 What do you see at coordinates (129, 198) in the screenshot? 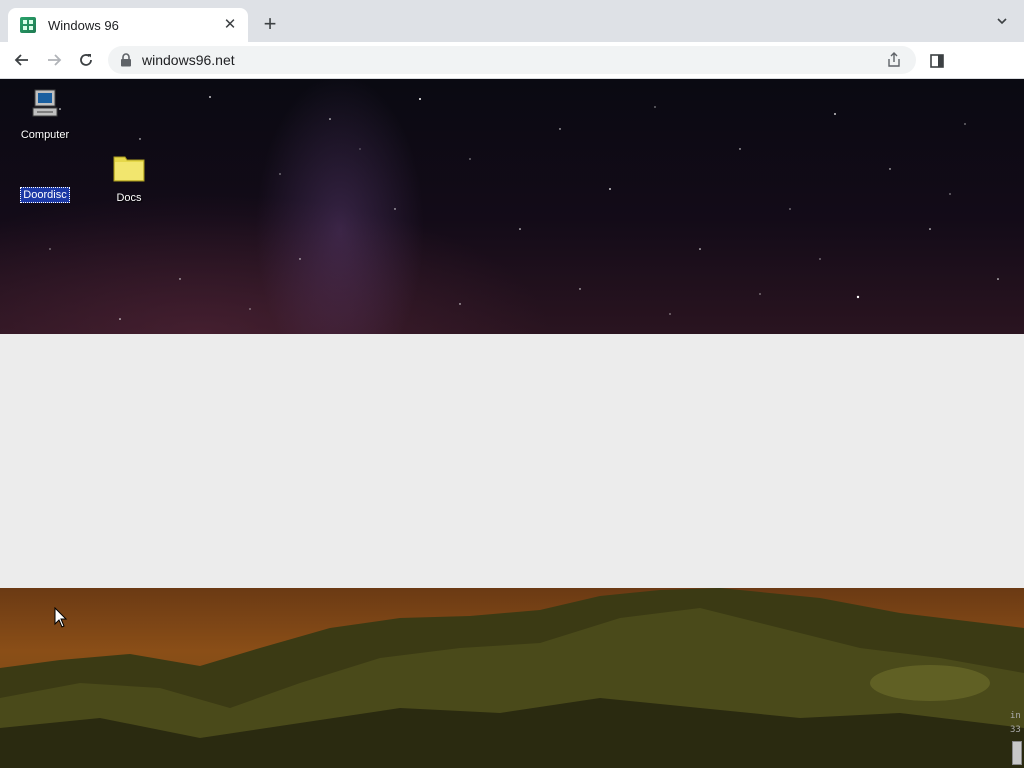
I see `icon-label: Docs` at bounding box center [129, 198].